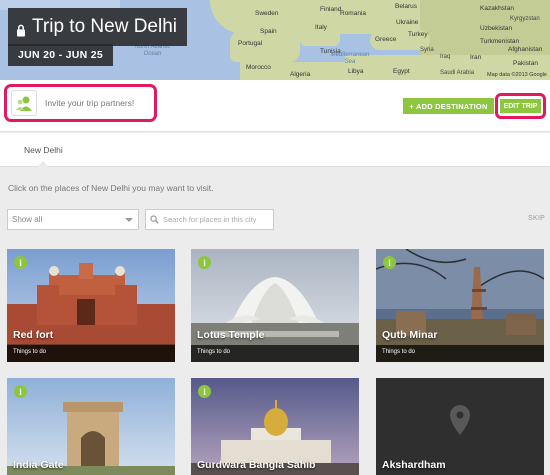 This screenshot has height=475, width=550. What do you see at coordinates (33, 335) in the screenshot?
I see `place-name: Red fort` at bounding box center [33, 335].